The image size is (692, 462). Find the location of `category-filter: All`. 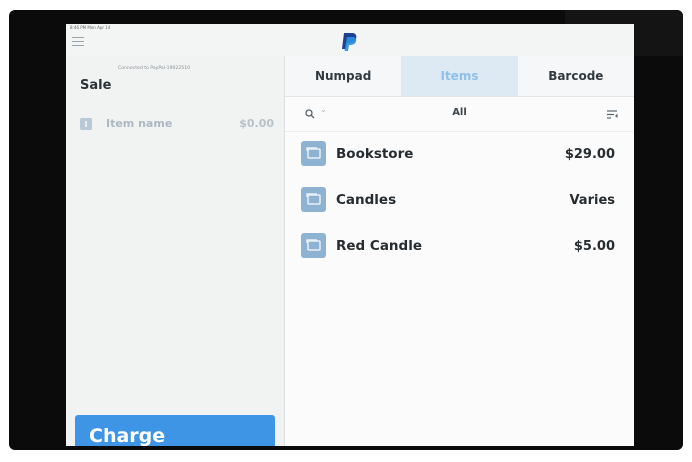

category-filter: All is located at coordinates (459, 112).